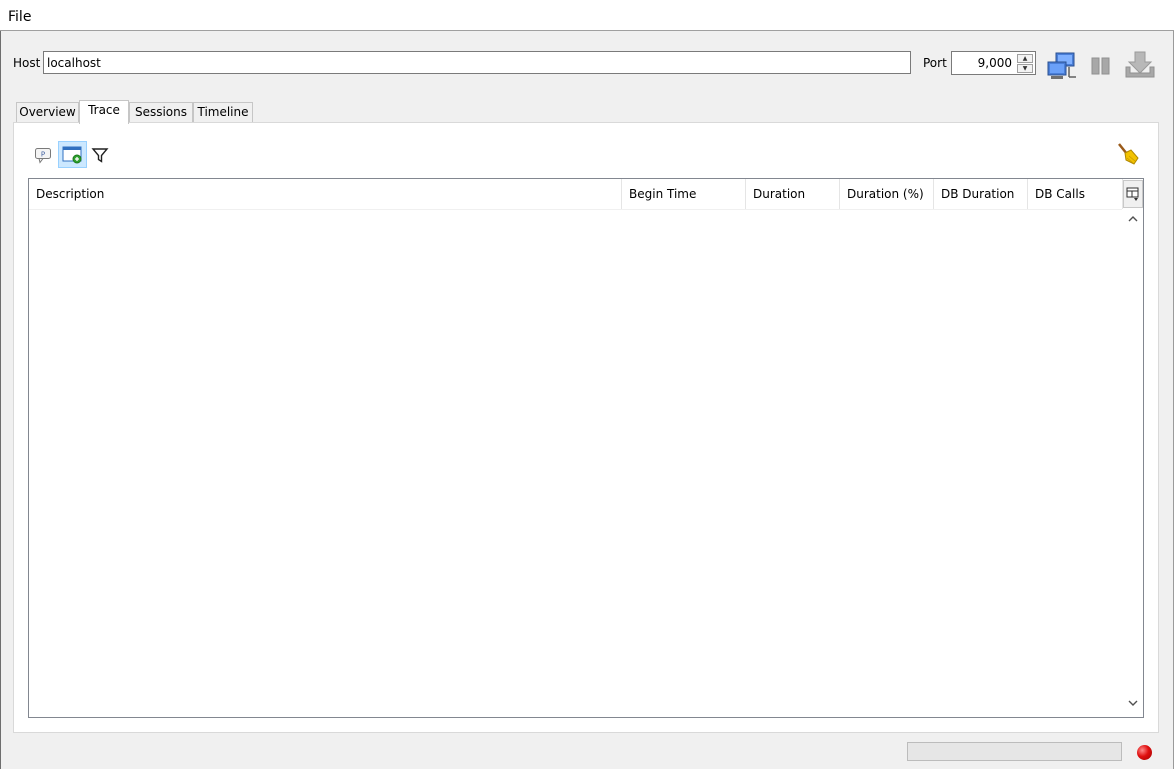 The height and width of the screenshot is (769, 1174). What do you see at coordinates (1133, 463) in the screenshot?
I see `vertical-scrollbar` at bounding box center [1133, 463].